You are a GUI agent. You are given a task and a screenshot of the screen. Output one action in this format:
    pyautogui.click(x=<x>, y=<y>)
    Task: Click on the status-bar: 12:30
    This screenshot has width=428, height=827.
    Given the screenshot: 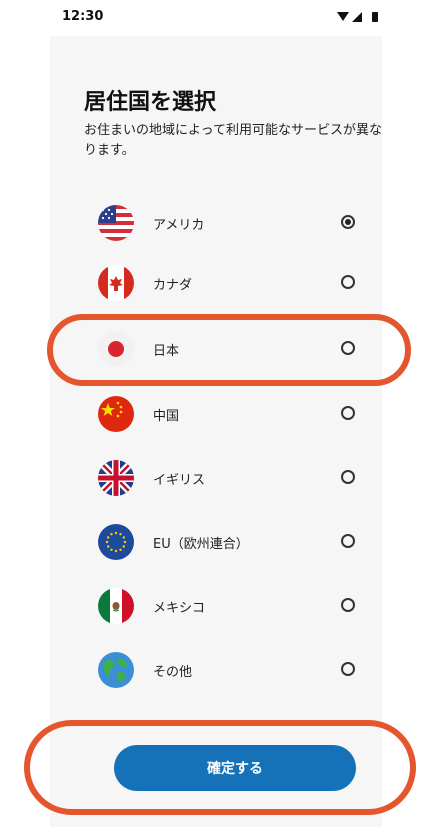 What is the action you would take?
    pyautogui.click(x=214, y=18)
    